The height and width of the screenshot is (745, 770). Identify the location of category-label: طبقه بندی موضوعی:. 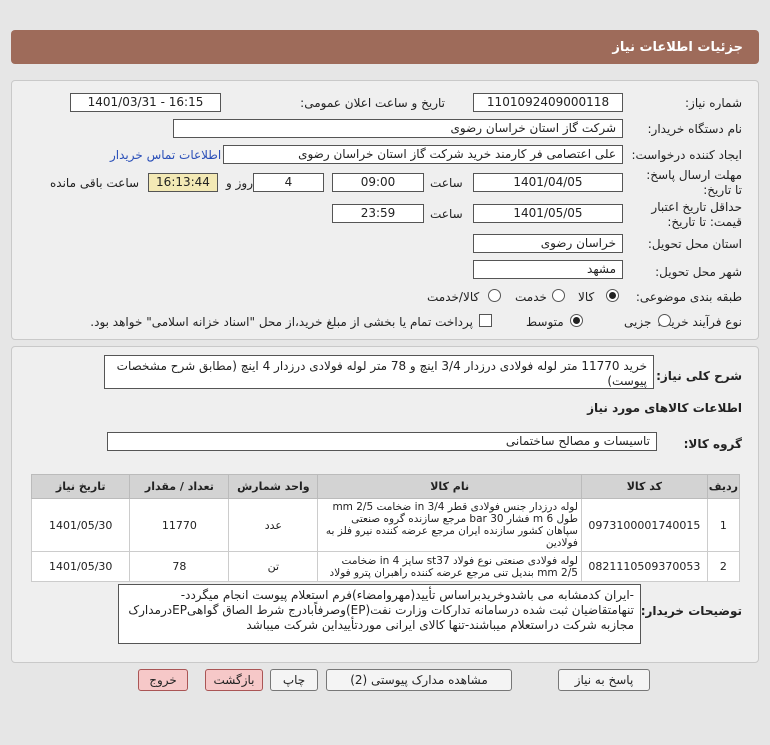
(688, 297).